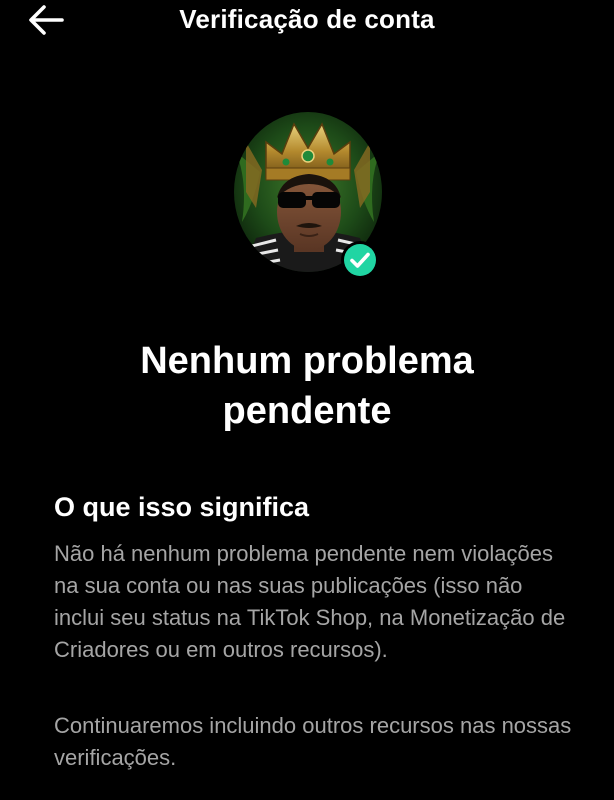 Image resolution: width=614 pixels, height=800 pixels. I want to click on profile-avatar-area, so click(307, 197).